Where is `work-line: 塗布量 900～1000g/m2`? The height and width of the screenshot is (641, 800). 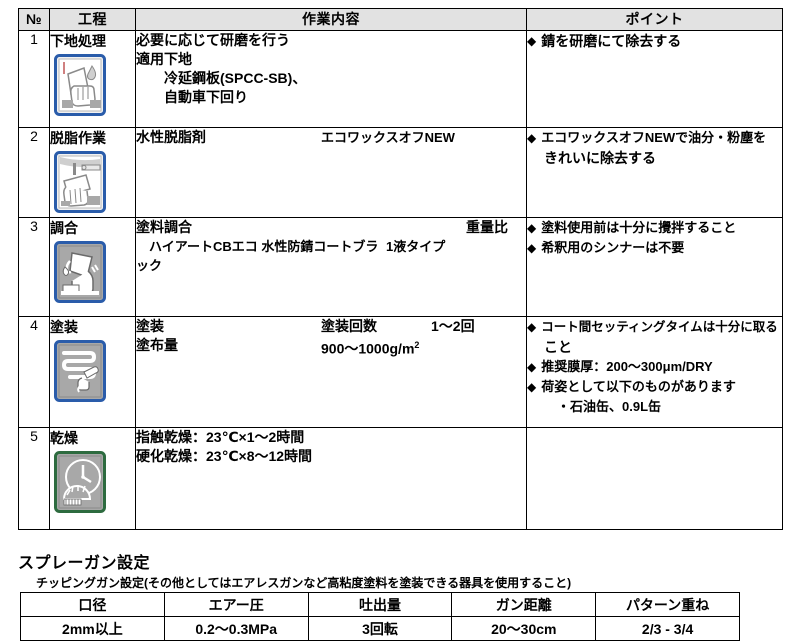 work-line: 塗布量 900～1000g/m2 is located at coordinates (331, 347).